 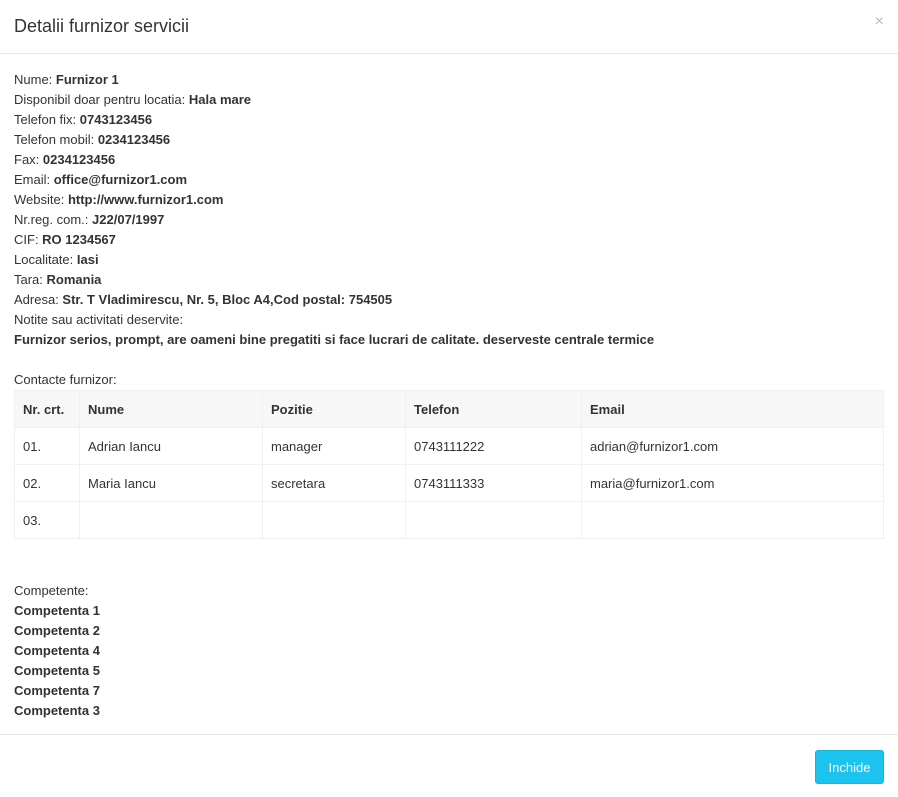 I want to click on competence-item: Competenta 1, so click(x=57, y=610).